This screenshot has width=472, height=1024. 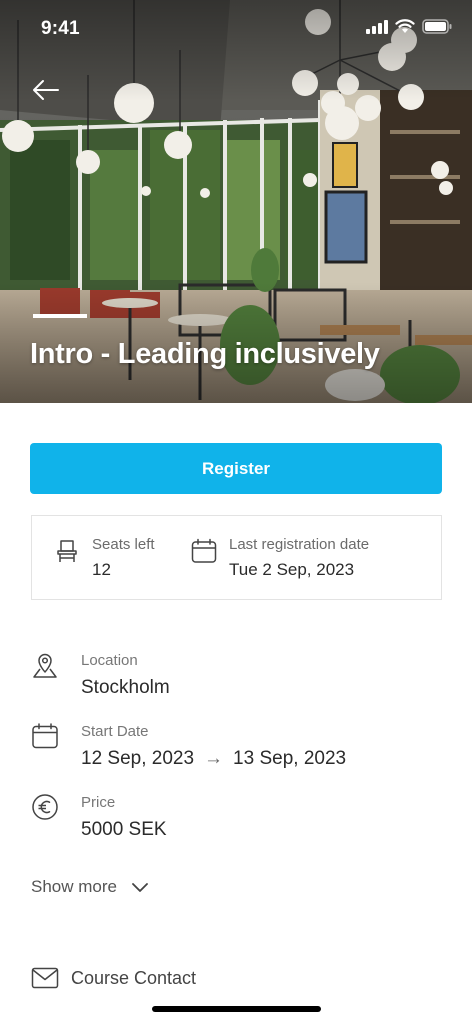 What do you see at coordinates (188, 746) in the screenshot?
I see `start-date-row: Start Date 12 Sep, 2023 → 13 Sep, 2023` at bounding box center [188, 746].